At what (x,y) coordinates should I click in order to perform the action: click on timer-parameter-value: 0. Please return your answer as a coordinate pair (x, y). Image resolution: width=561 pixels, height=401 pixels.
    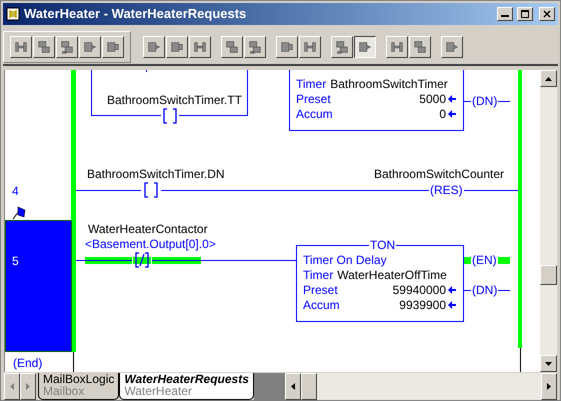
    Looking at the image, I should click on (442, 114).